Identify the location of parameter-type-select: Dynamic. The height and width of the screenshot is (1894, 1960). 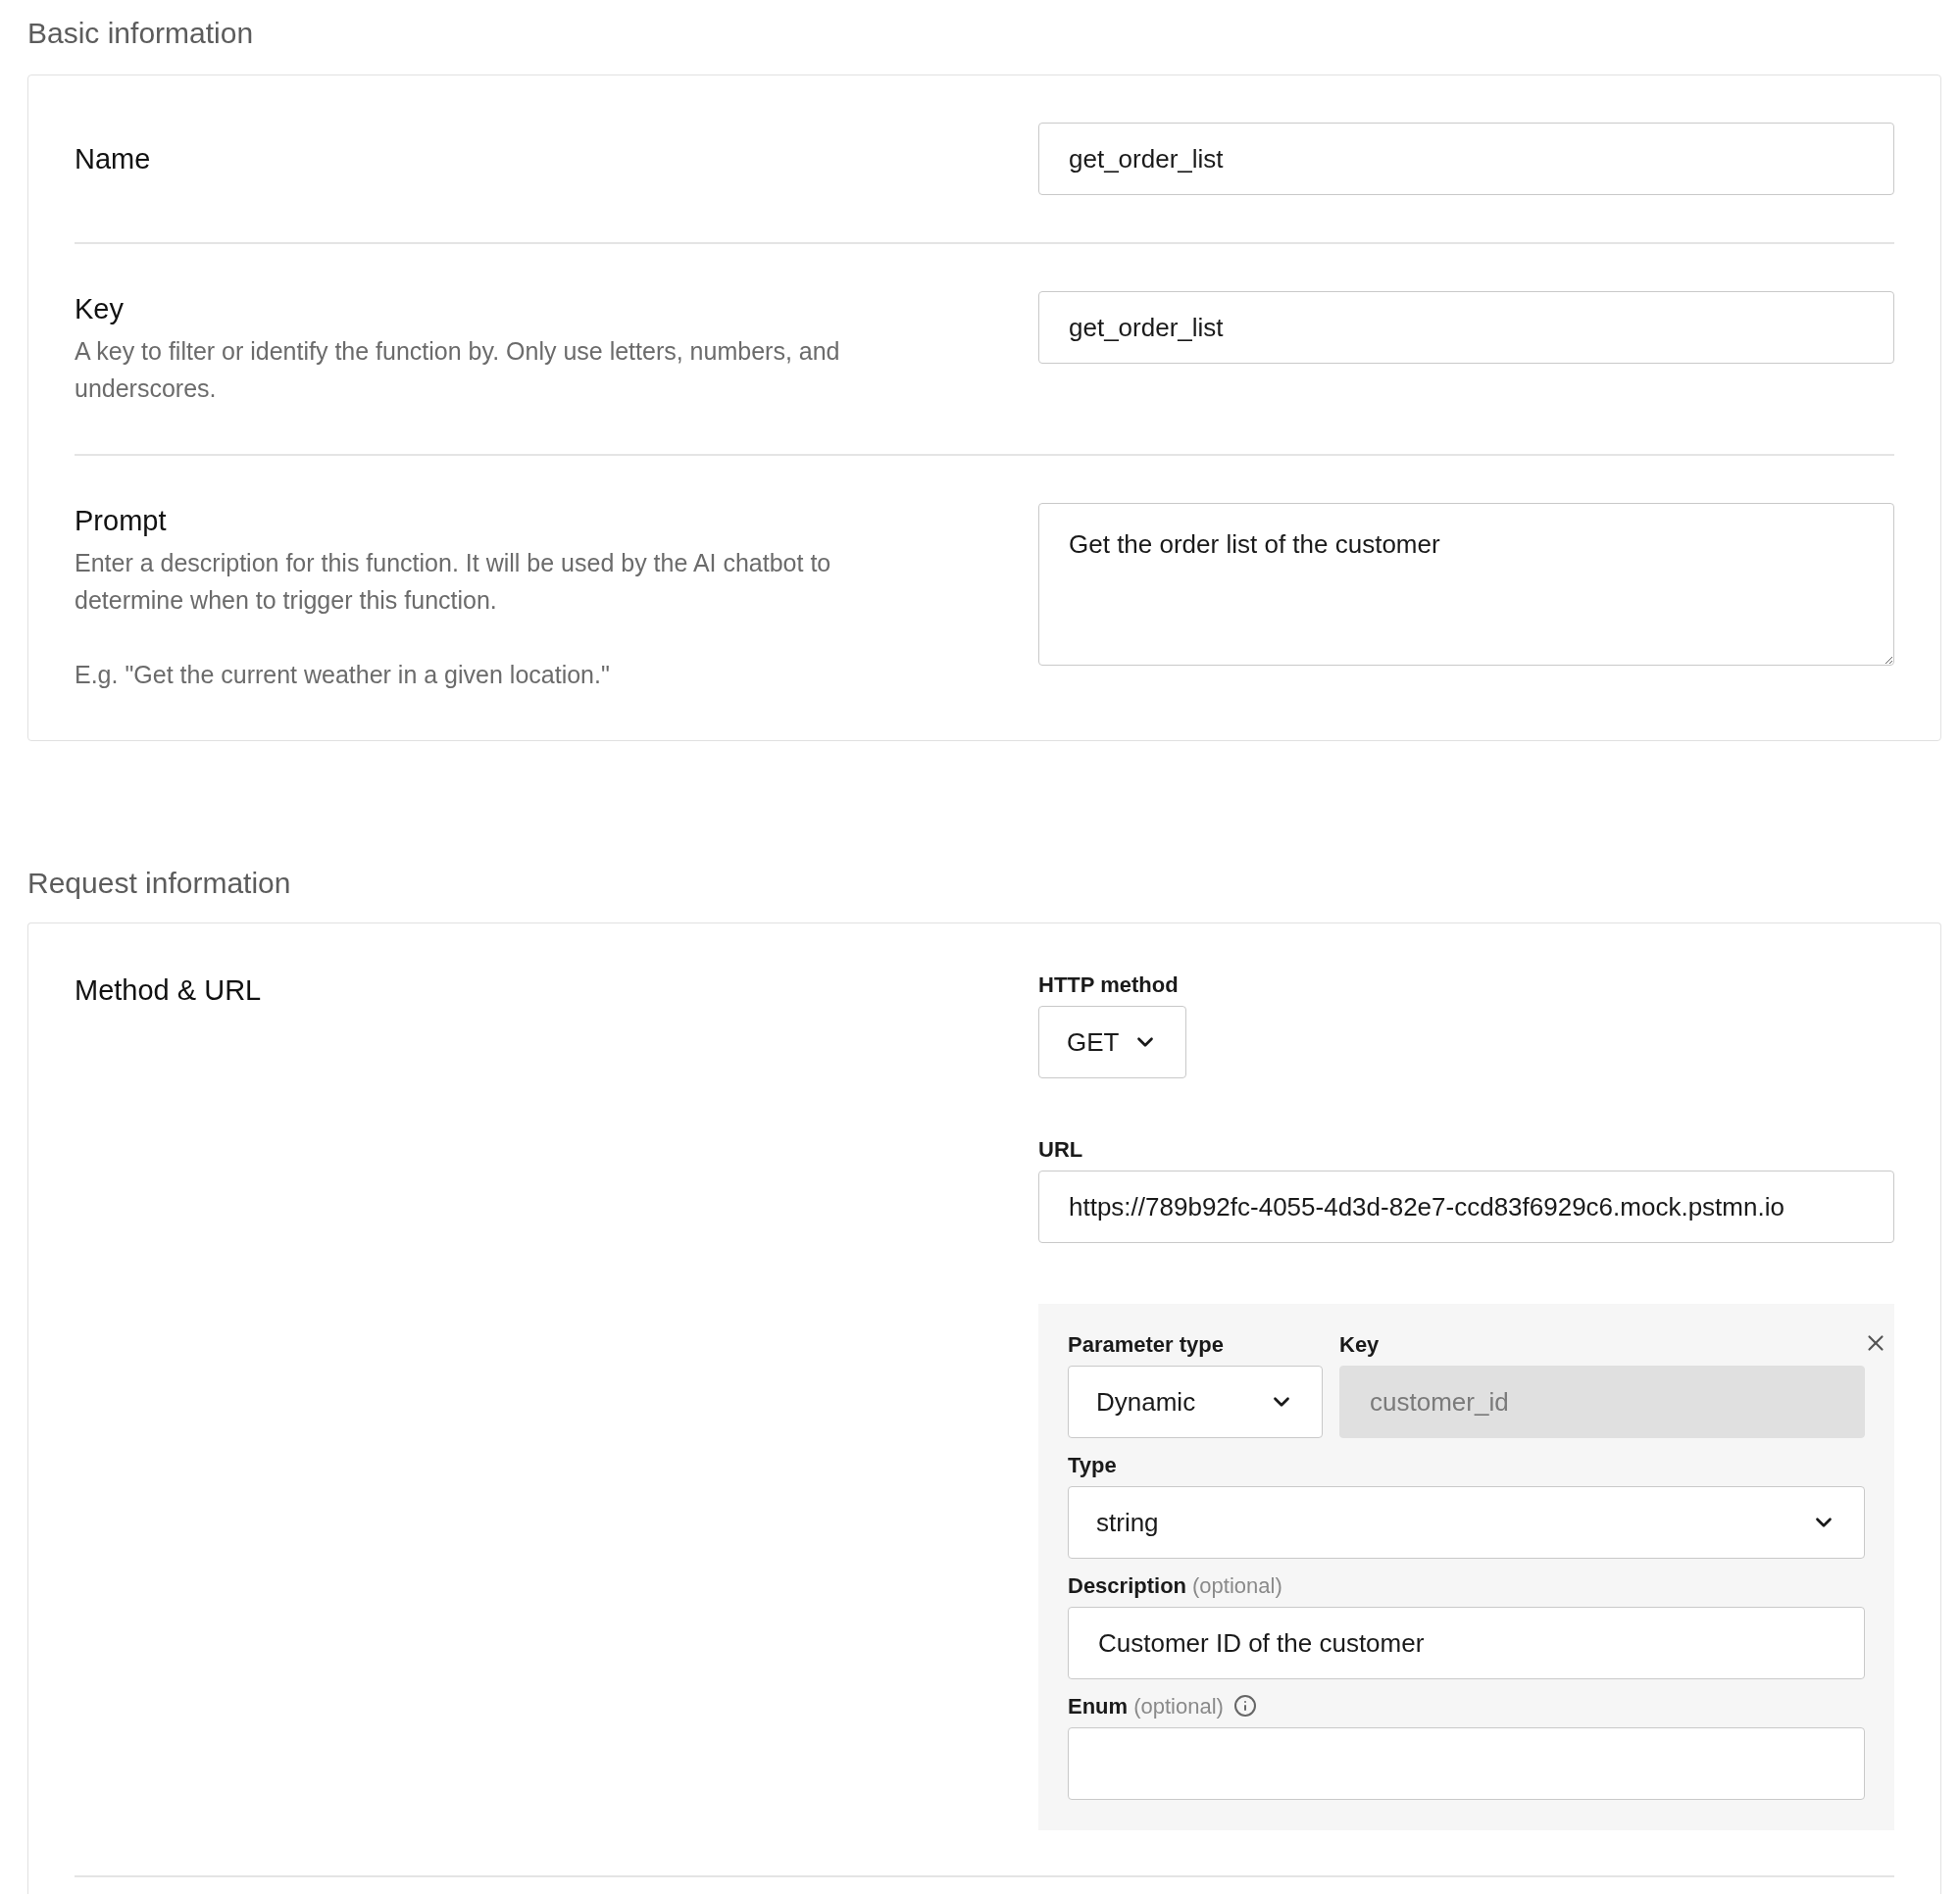
(1195, 1402).